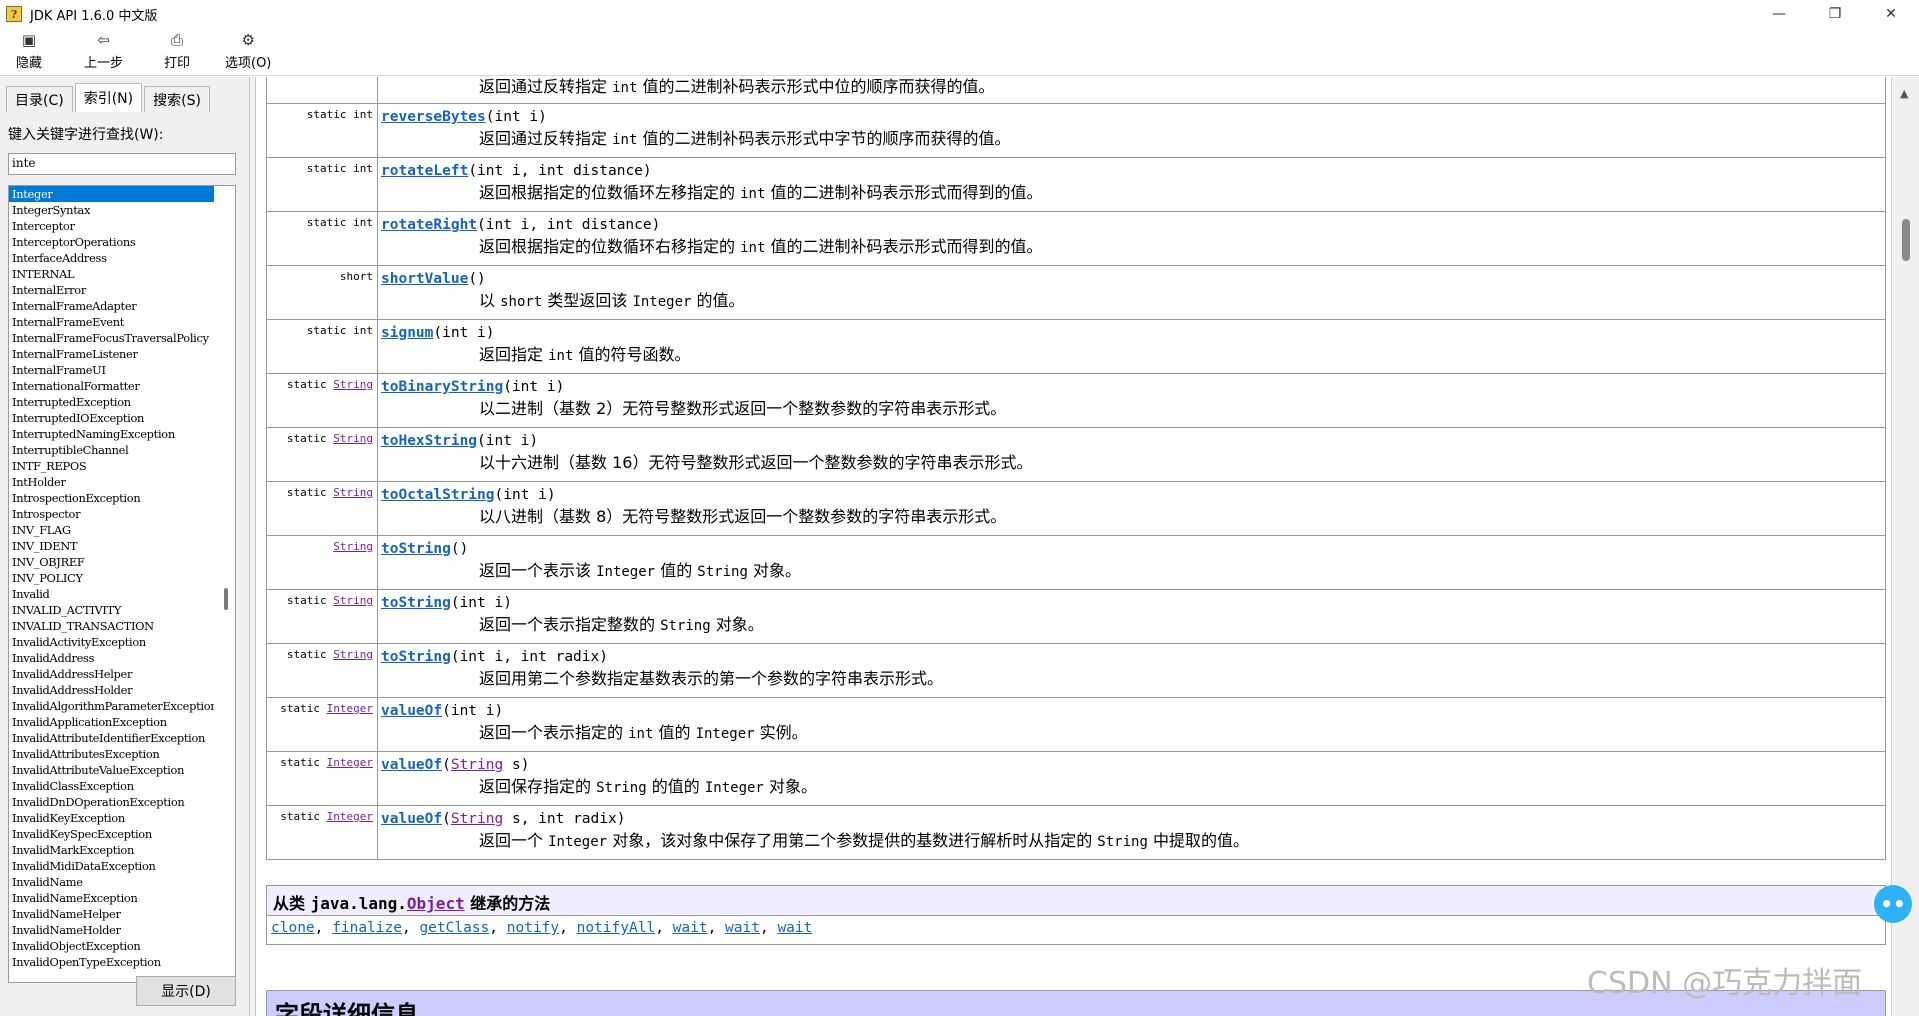 The height and width of the screenshot is (1016, 1919). What do you see at coordinates (442, 387) in the screenshot?
I see `method-name-link: toBinaryString` at bounding box center [442, 387].